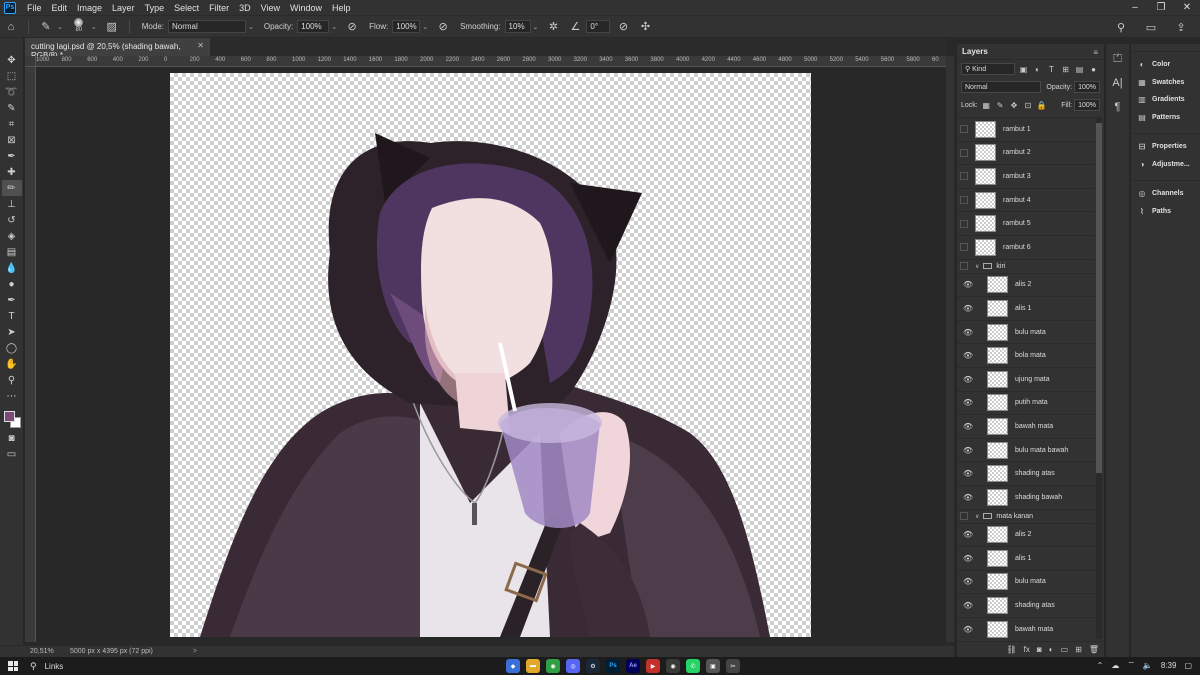 The width and height of the screenshot is (1200, 675). I want to click on layer-row: 👁 ujung mata, so click(1026, 378).